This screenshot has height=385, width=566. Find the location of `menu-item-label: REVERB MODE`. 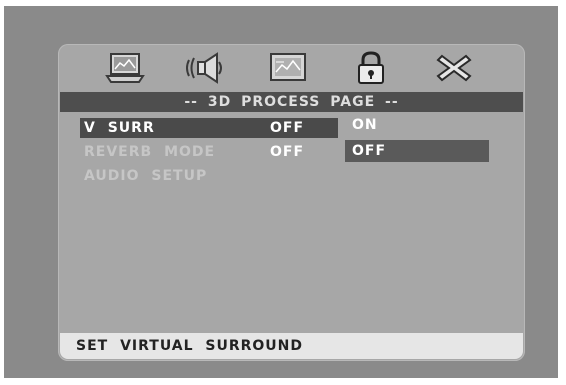

menu-item-label: REVERB MODE is located at coordinates (150, 152).